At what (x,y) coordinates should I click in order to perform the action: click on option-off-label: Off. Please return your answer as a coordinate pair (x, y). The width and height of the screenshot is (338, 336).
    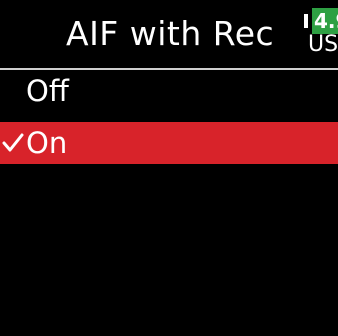
    Looking at the image, I should click on (47, 91).